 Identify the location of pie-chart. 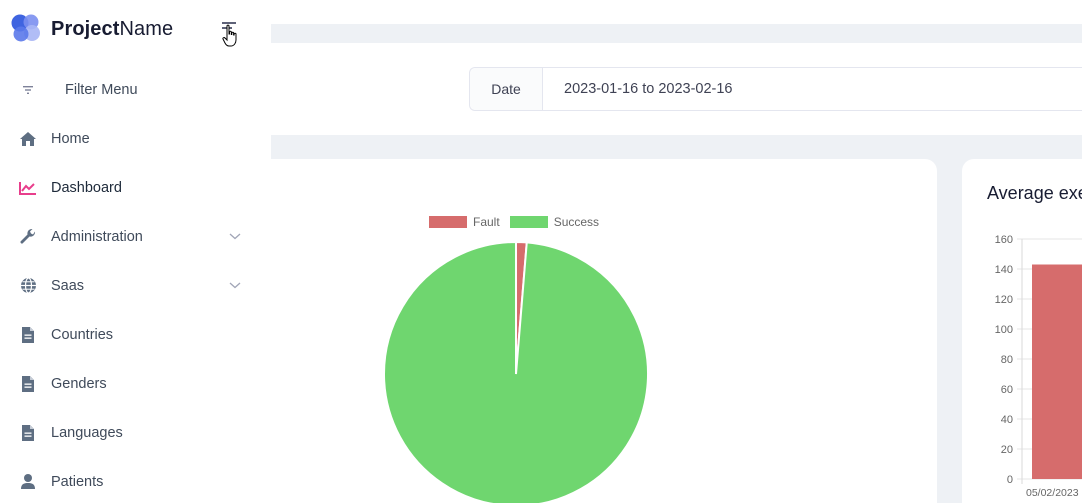
(516, 371).